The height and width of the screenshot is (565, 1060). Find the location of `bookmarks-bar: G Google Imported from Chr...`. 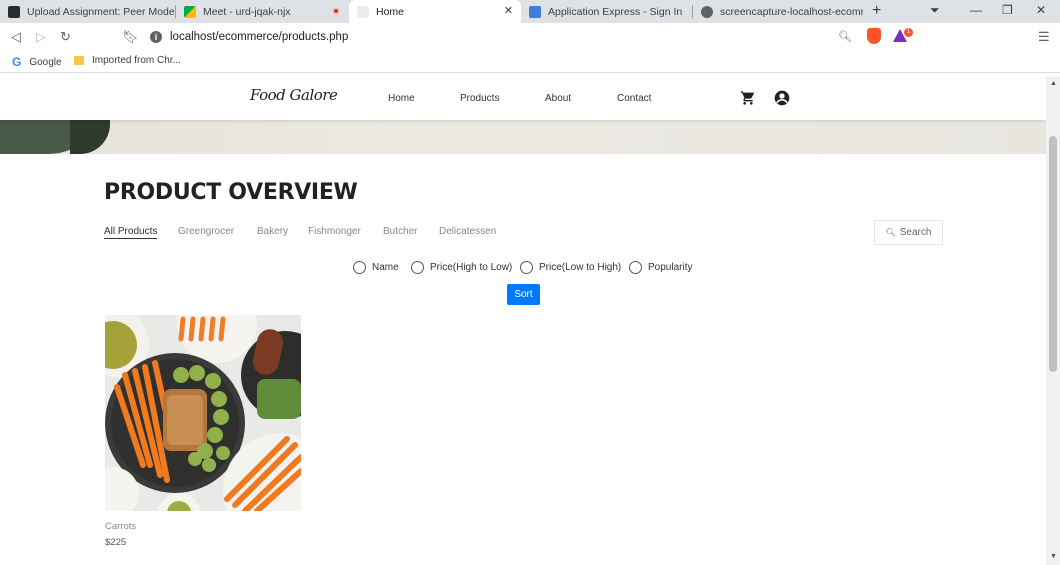

bookmarks-bar: G Google Imported from Chr... is located at coordinates (530, 62).